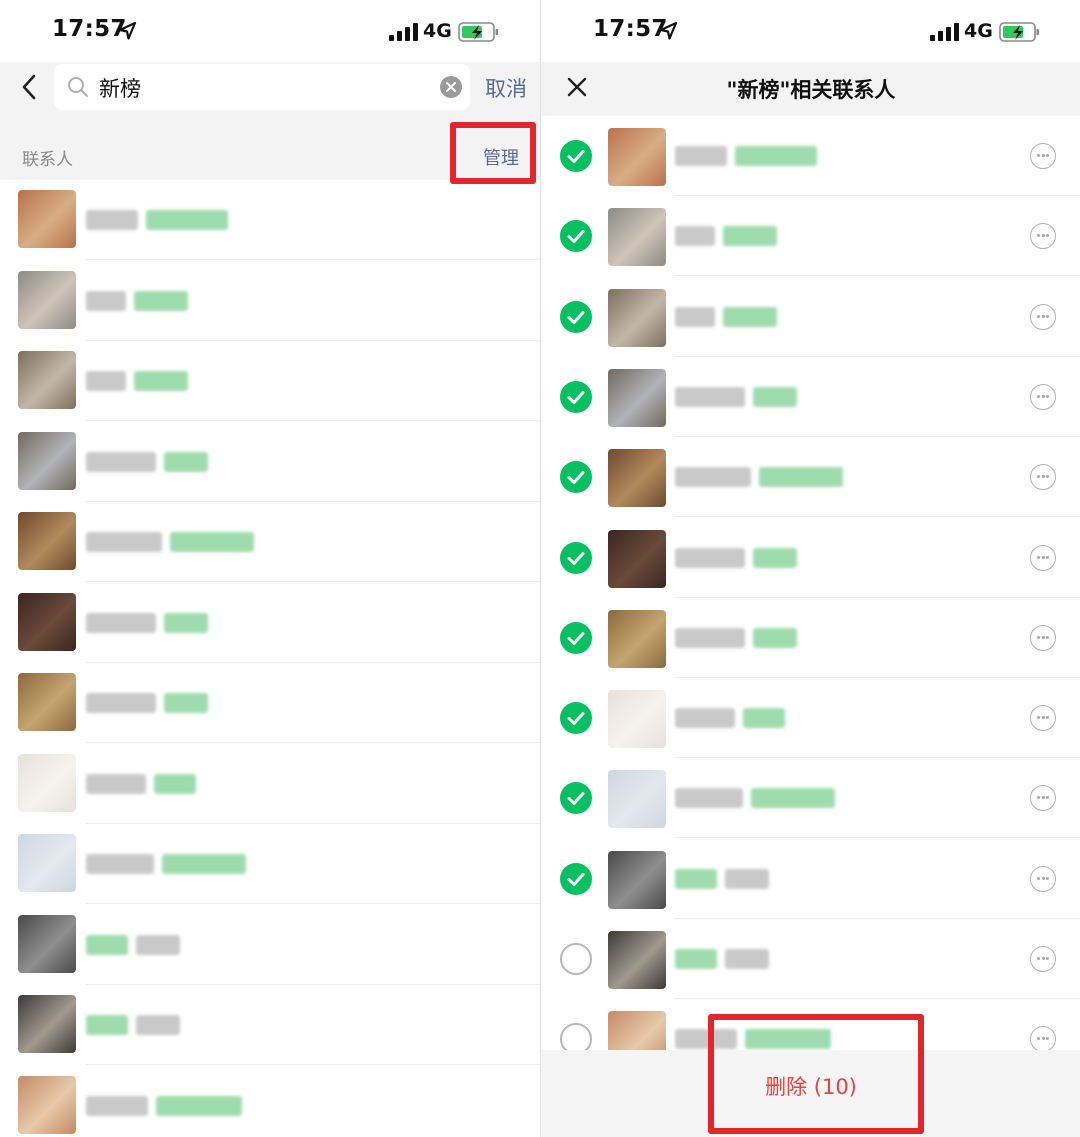 The width and height of the screenshot is (1080, 1137). Describe the element at coordinates (493, 153) in the screenshot. I see `highlight-box-manage` at that location.